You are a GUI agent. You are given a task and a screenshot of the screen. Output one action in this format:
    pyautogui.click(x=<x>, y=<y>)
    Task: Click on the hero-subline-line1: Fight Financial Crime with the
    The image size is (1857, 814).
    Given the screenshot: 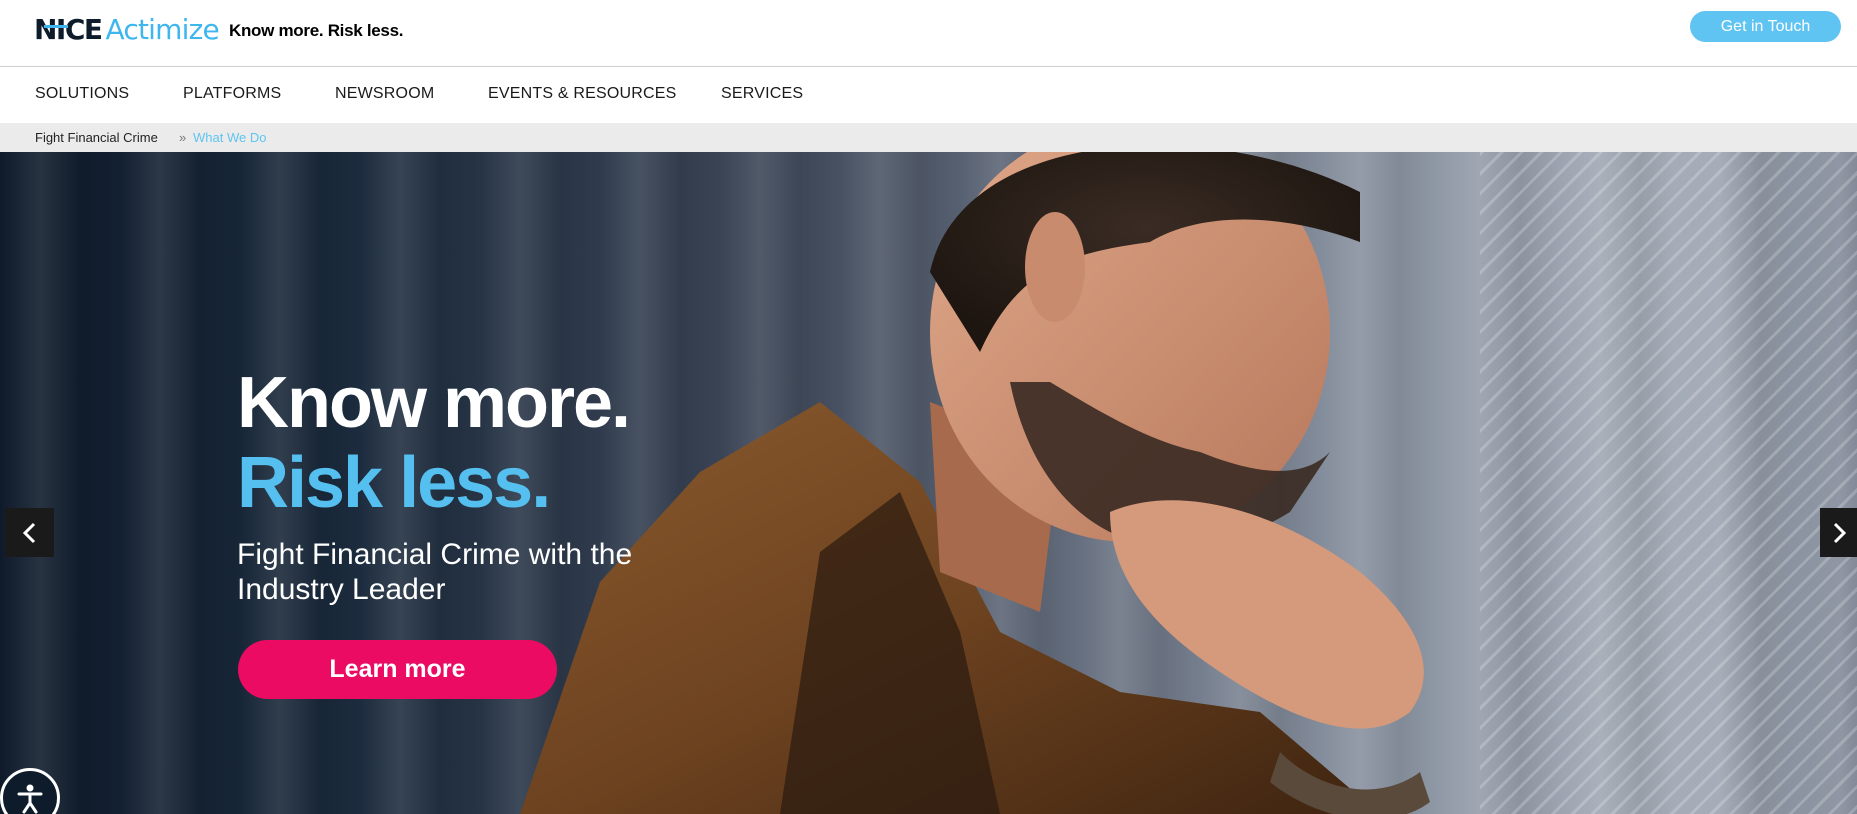 What is the action you would take?
    pyautogui.click(x=435, y=554)
    